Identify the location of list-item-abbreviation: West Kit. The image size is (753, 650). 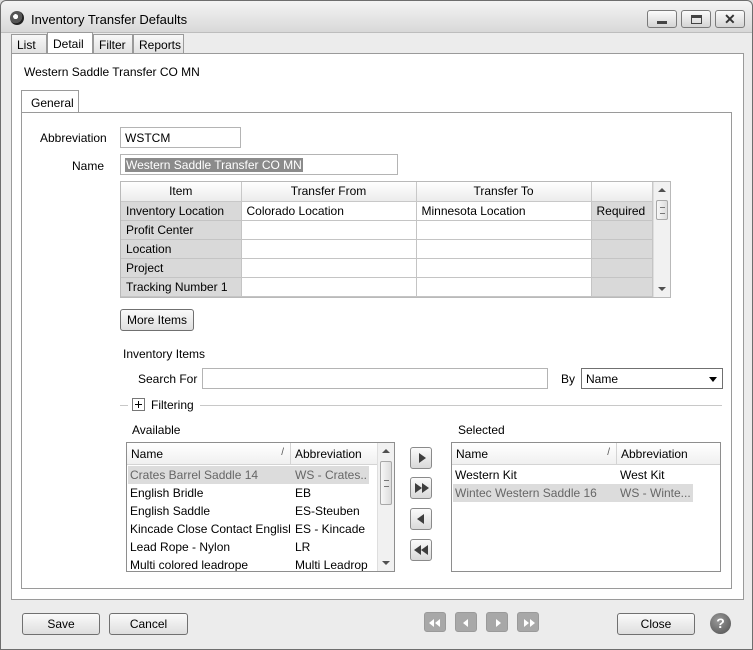
(642, 475).